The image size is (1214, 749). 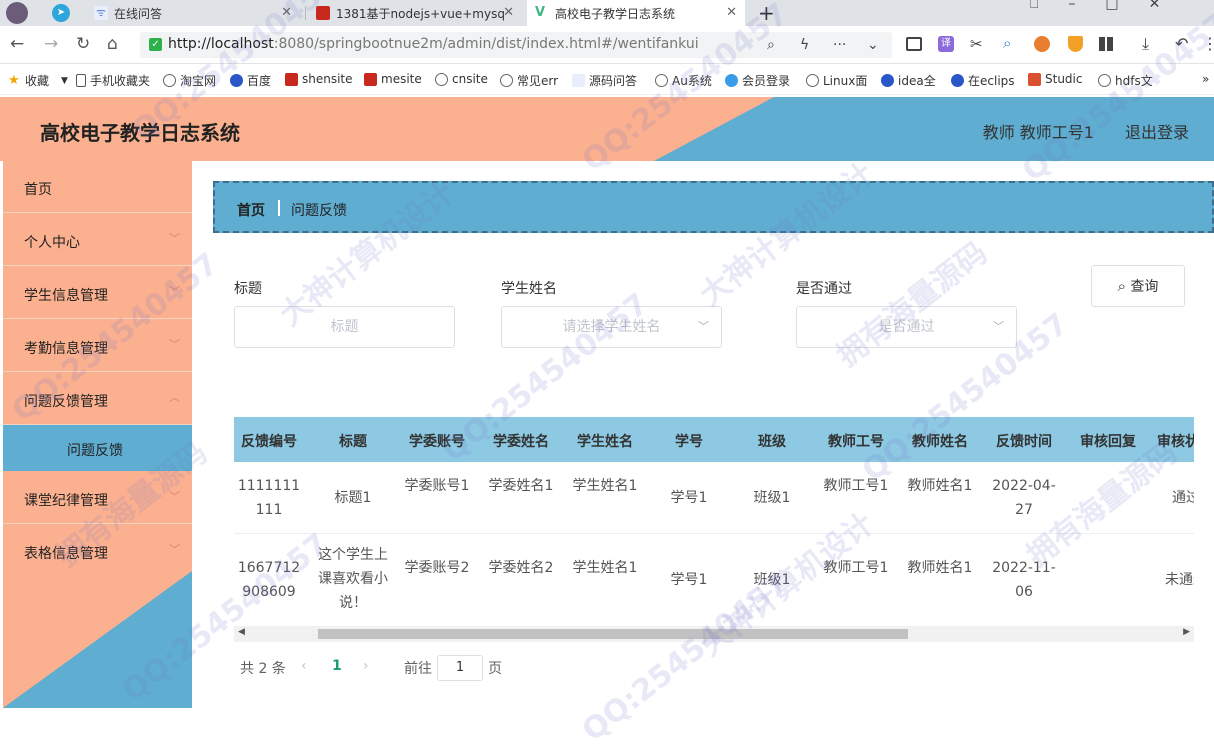 I want to click on bookmark-label: Studic, so click(x=1064, y=79).